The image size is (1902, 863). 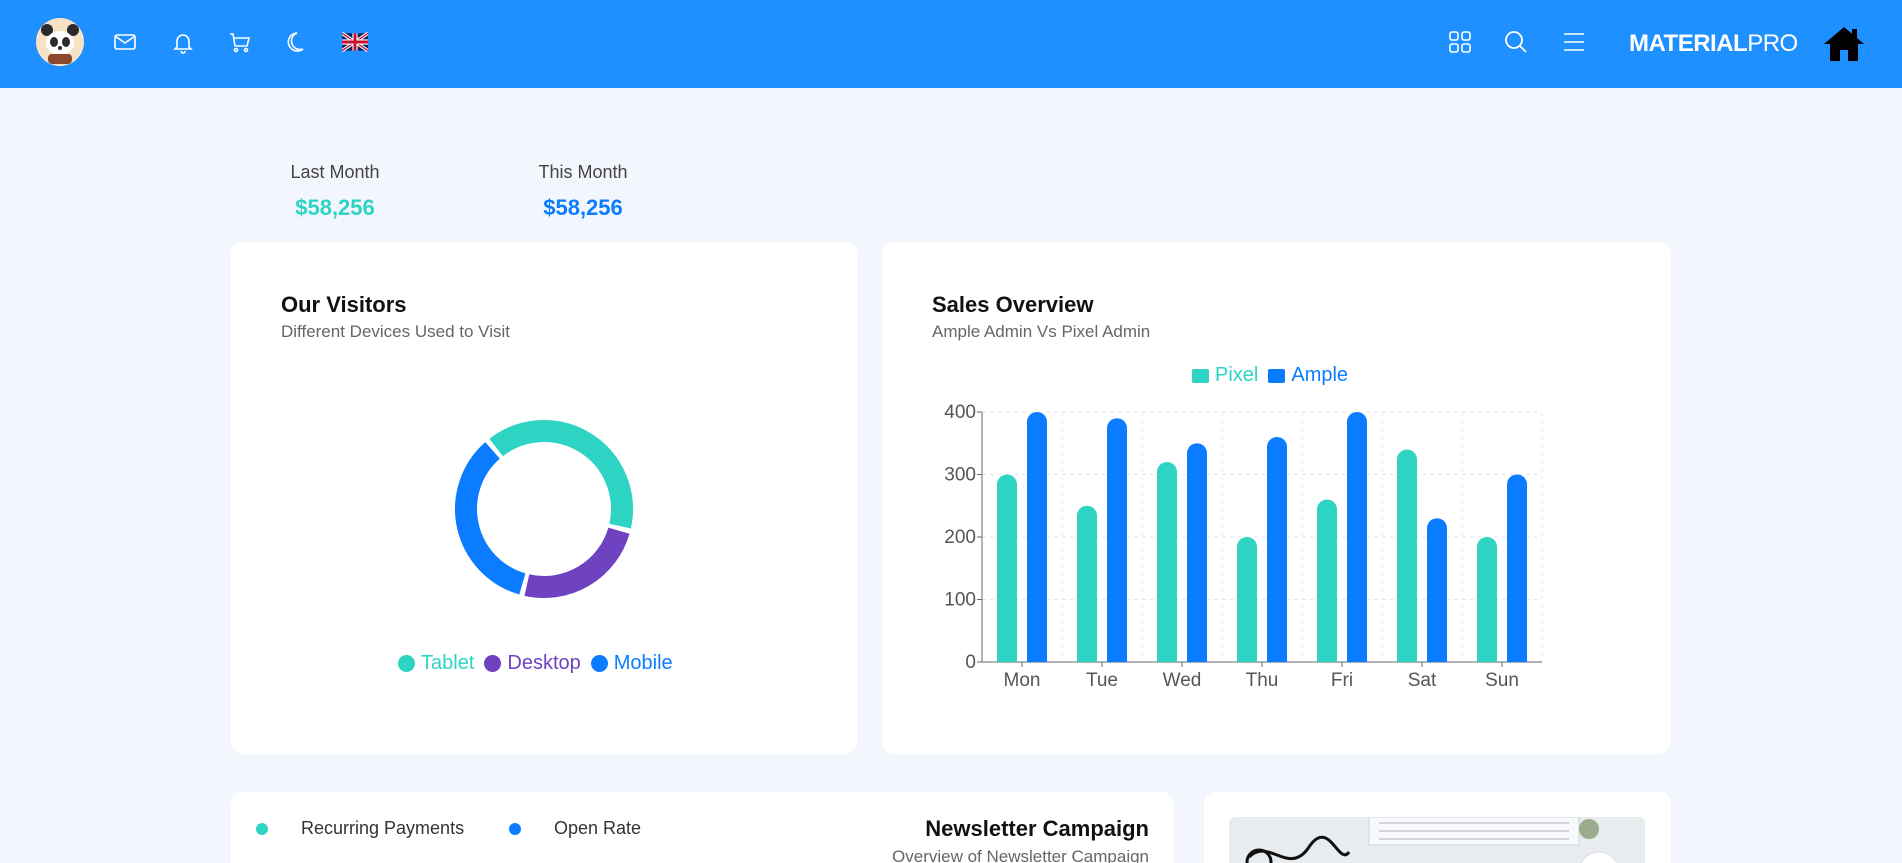 What do you see at coordinates (1167, 562) in the screenshot?
I see `bar-pixel-wed` at bounding box center [1167, 562].